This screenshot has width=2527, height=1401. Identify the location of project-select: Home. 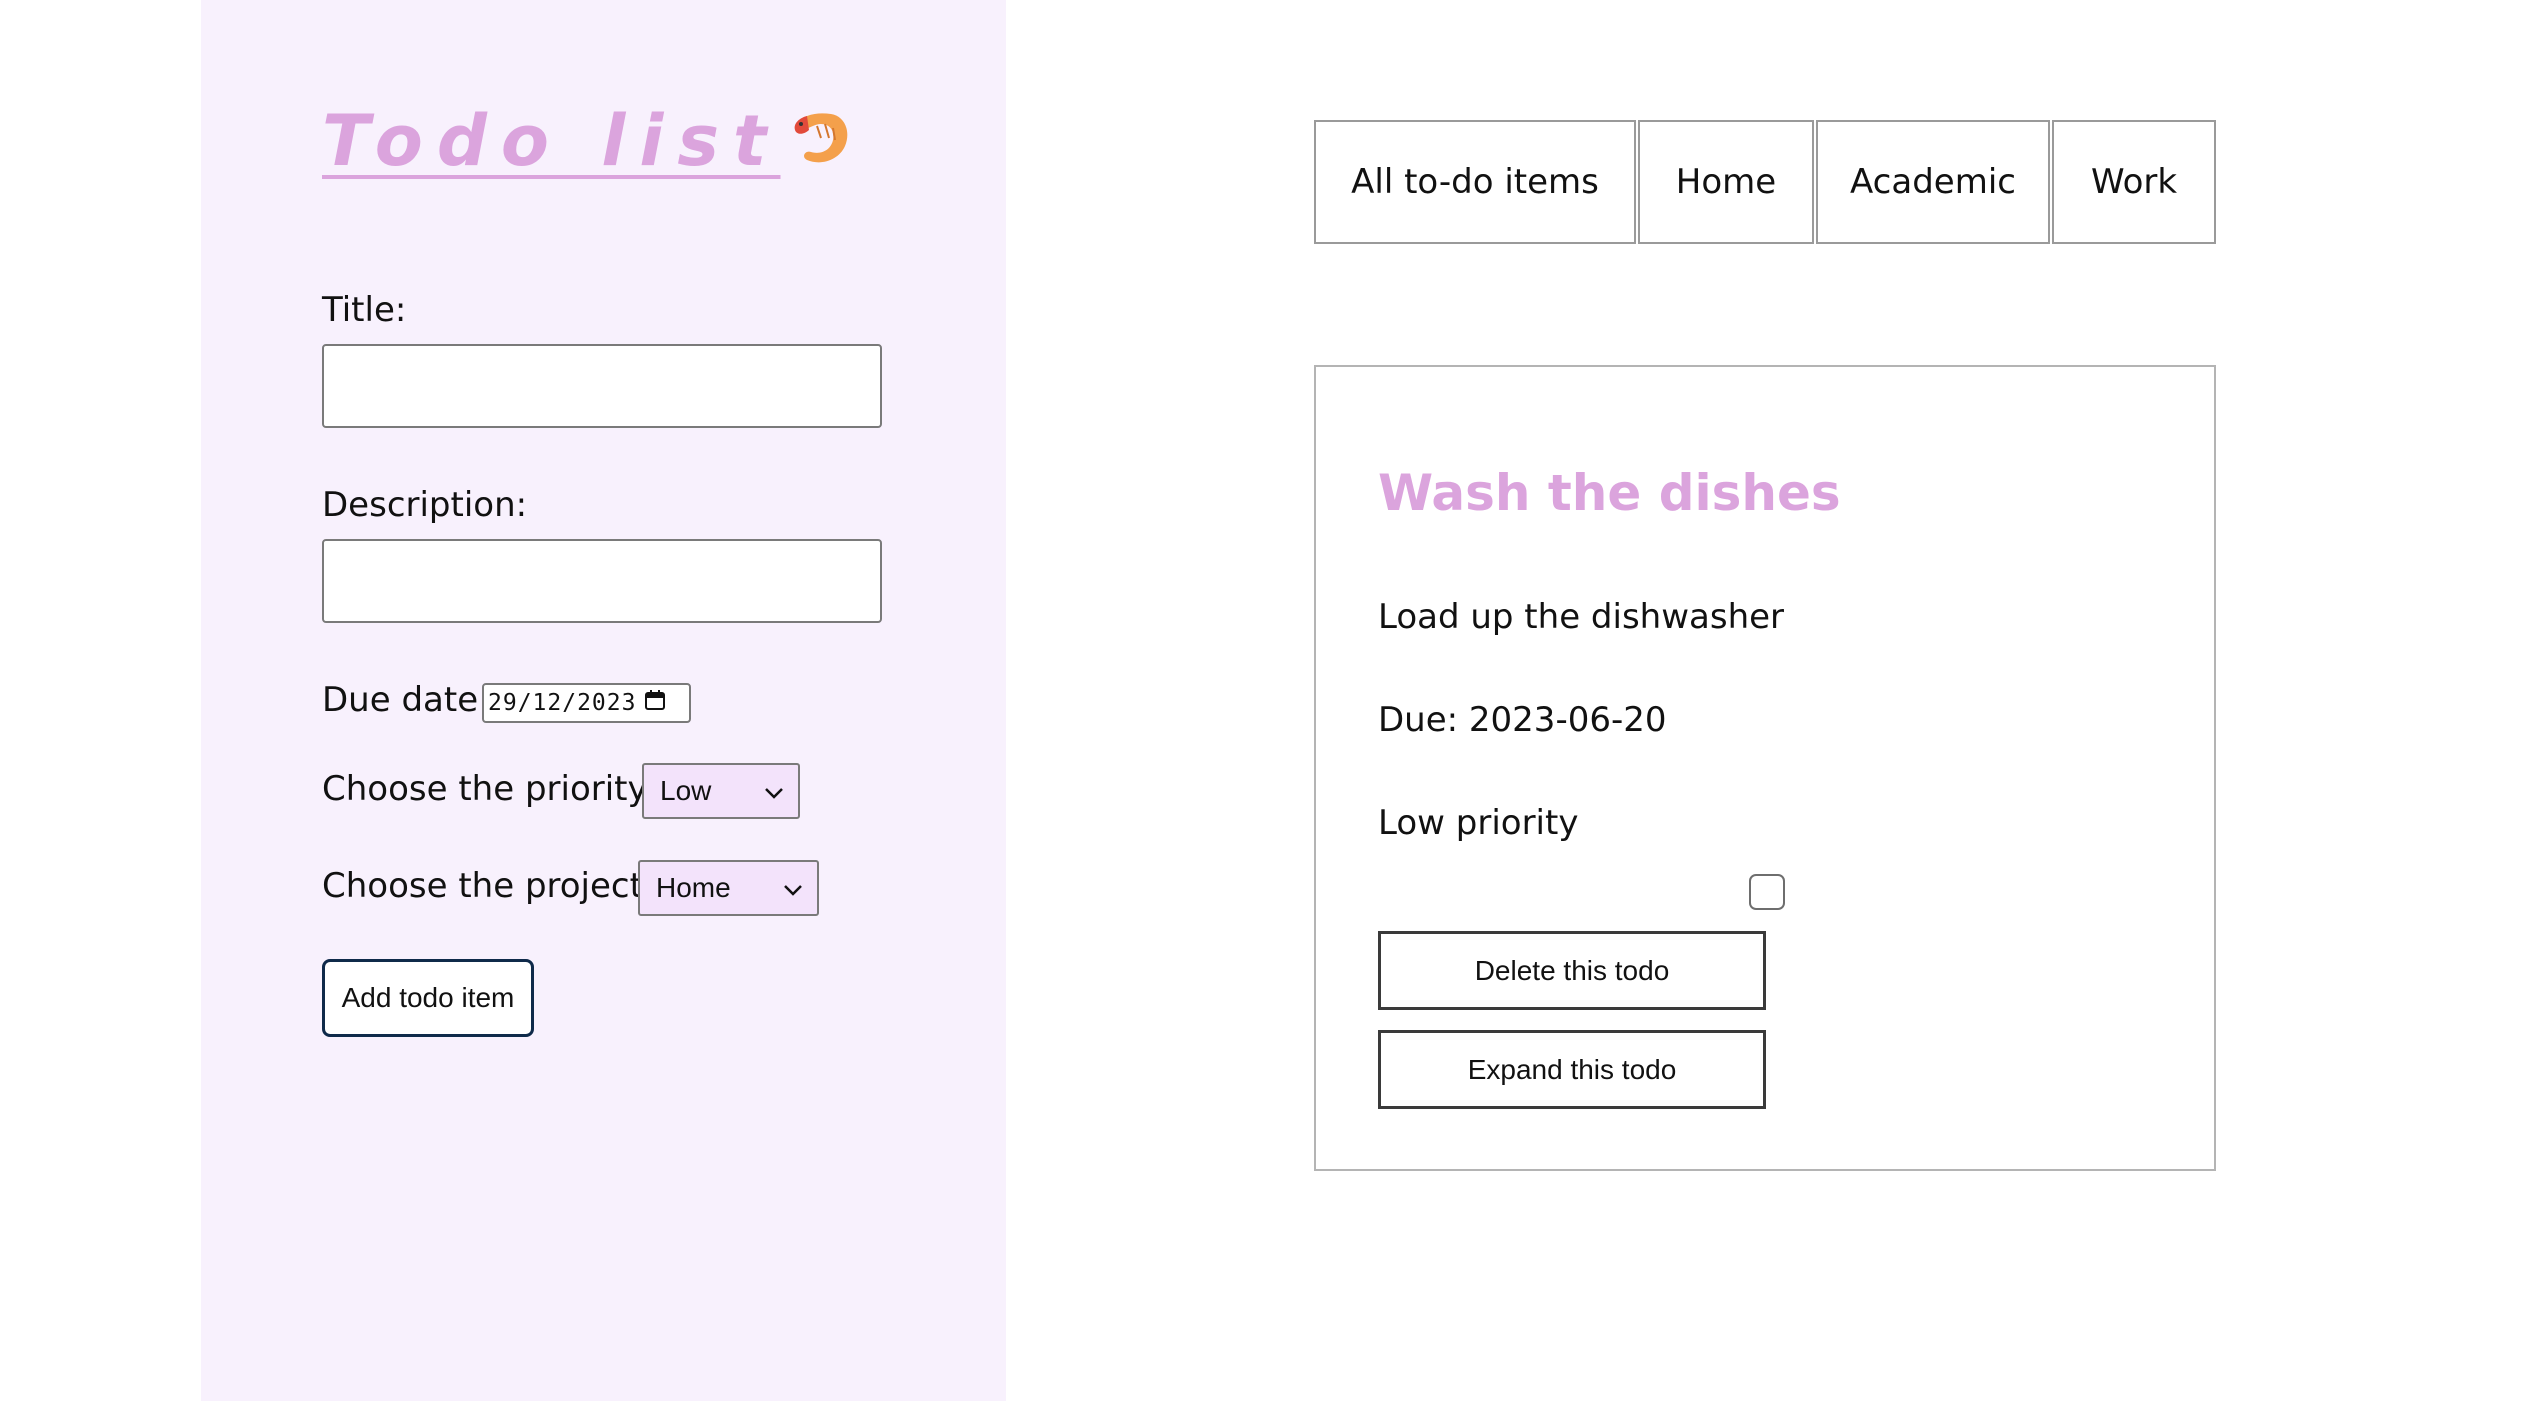
(728, 888).